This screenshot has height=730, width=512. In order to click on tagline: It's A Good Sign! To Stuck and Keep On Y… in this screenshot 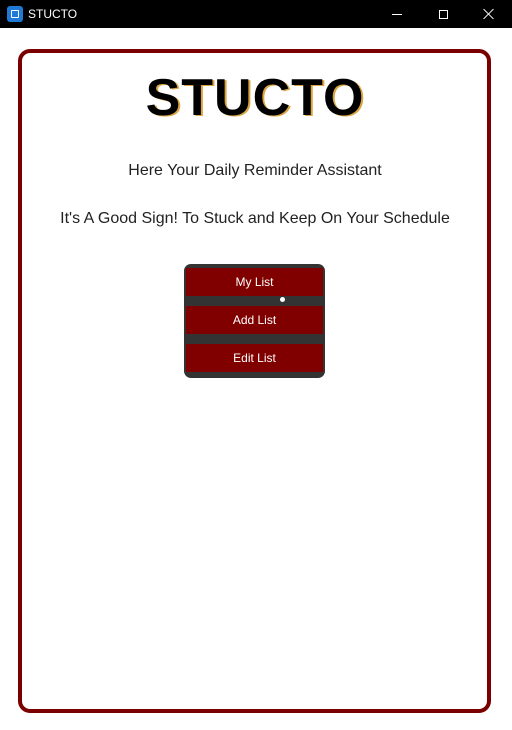, I will do `click(255, 218)`.